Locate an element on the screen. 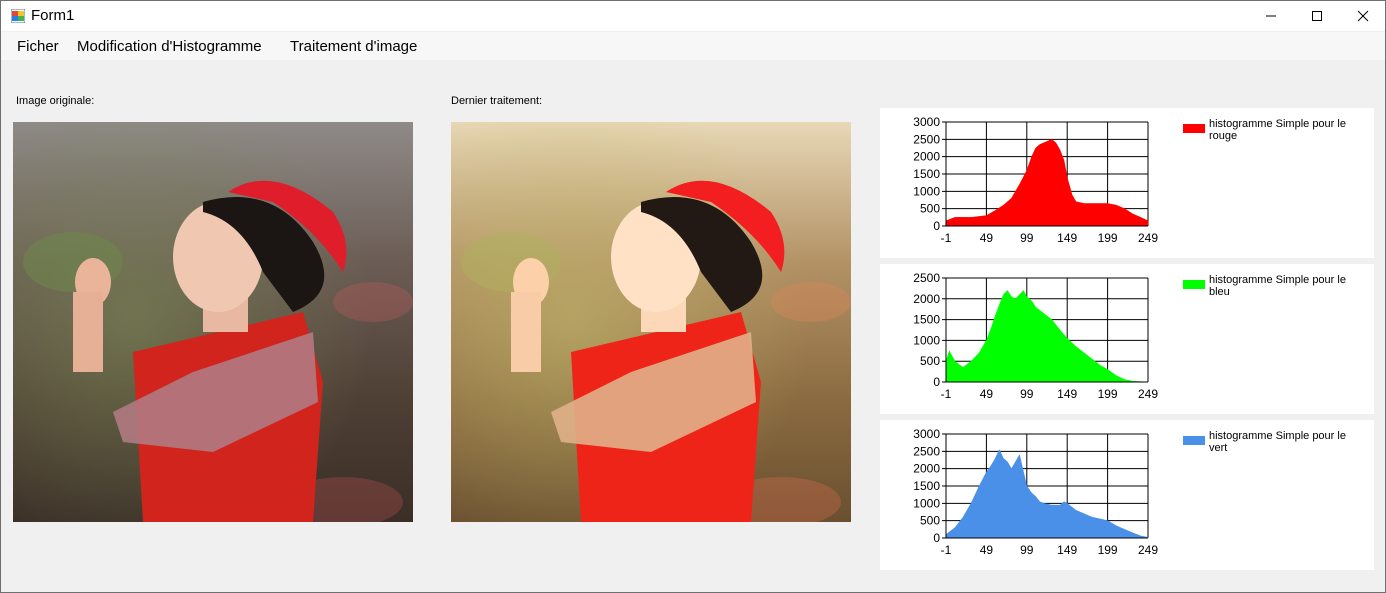  blue-histogram-chart: 3000 2500 2000 1500 1000 500 0-1 49 99 149 199 249 is located at coordinates (1035, 492).